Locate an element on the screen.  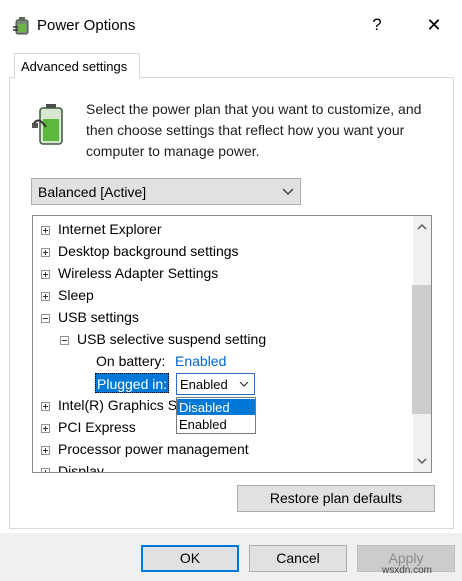
power-plan-select: Balanced [Active] is located at coordinates (166, 191).